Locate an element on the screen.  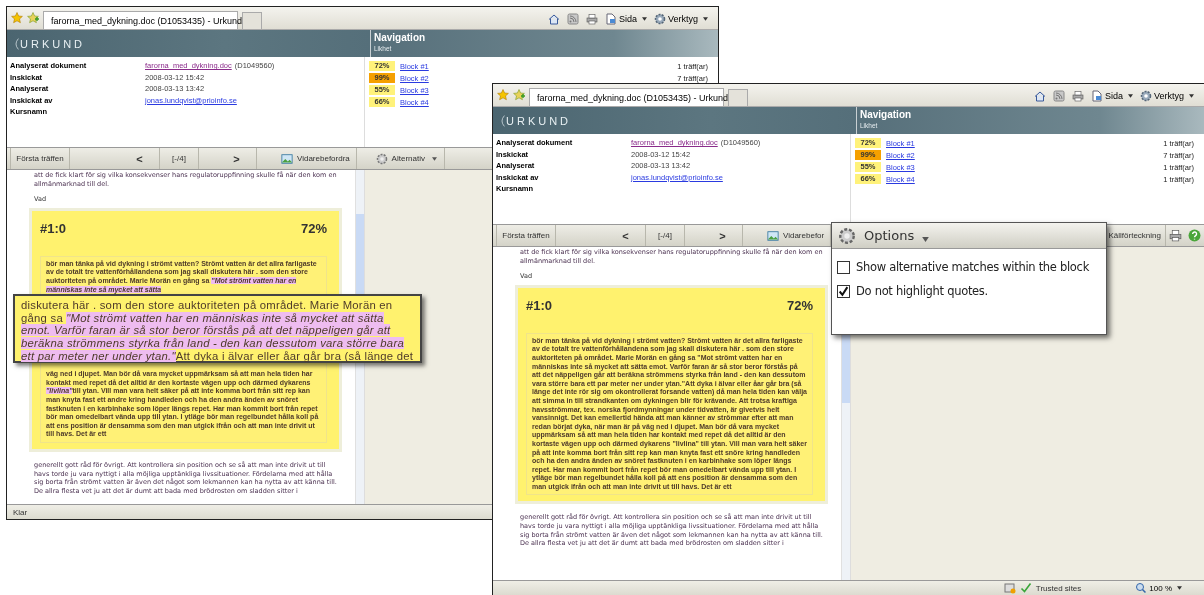
option-label: Show alternative matches within the block is located at coordinates (972, 267).